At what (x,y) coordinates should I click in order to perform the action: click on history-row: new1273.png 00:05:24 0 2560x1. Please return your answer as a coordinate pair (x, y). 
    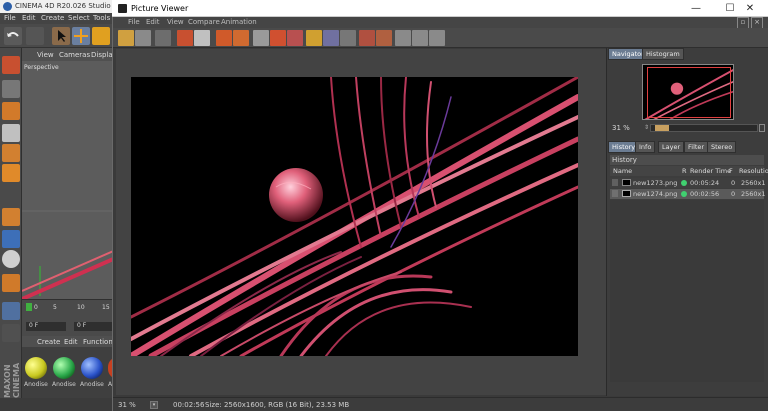
    Looking at the image, I should click on (688, 183).